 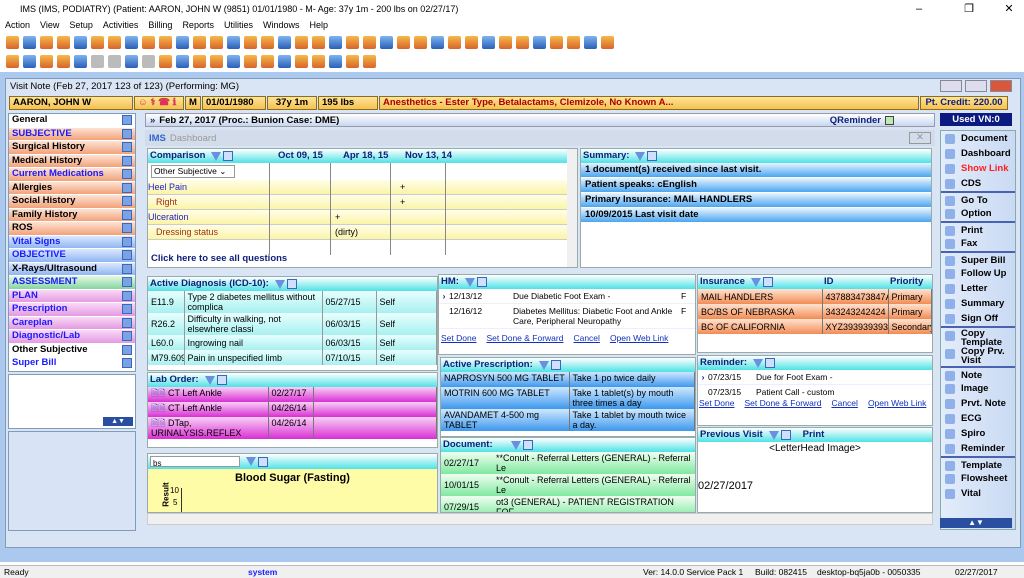 What do you see at coordinates (978, 433) in the screenshot?
I see `sidebar-spiro-button: Spiro` at bounding box center [978, 433].